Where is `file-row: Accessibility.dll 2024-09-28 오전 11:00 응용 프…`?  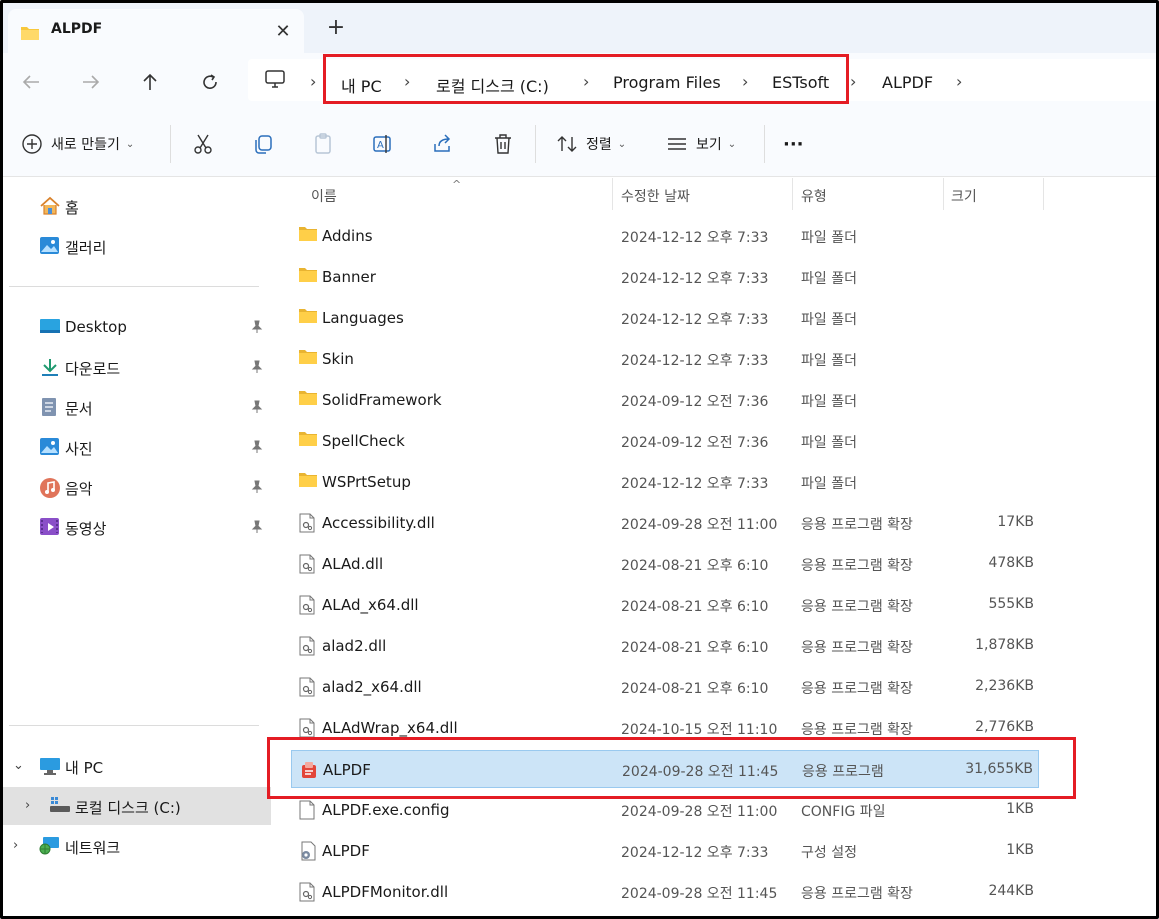
file-row: Accessibility.dll 2024-09-28 오전 11:00 응용 프… is located at coordinates (665, 523).